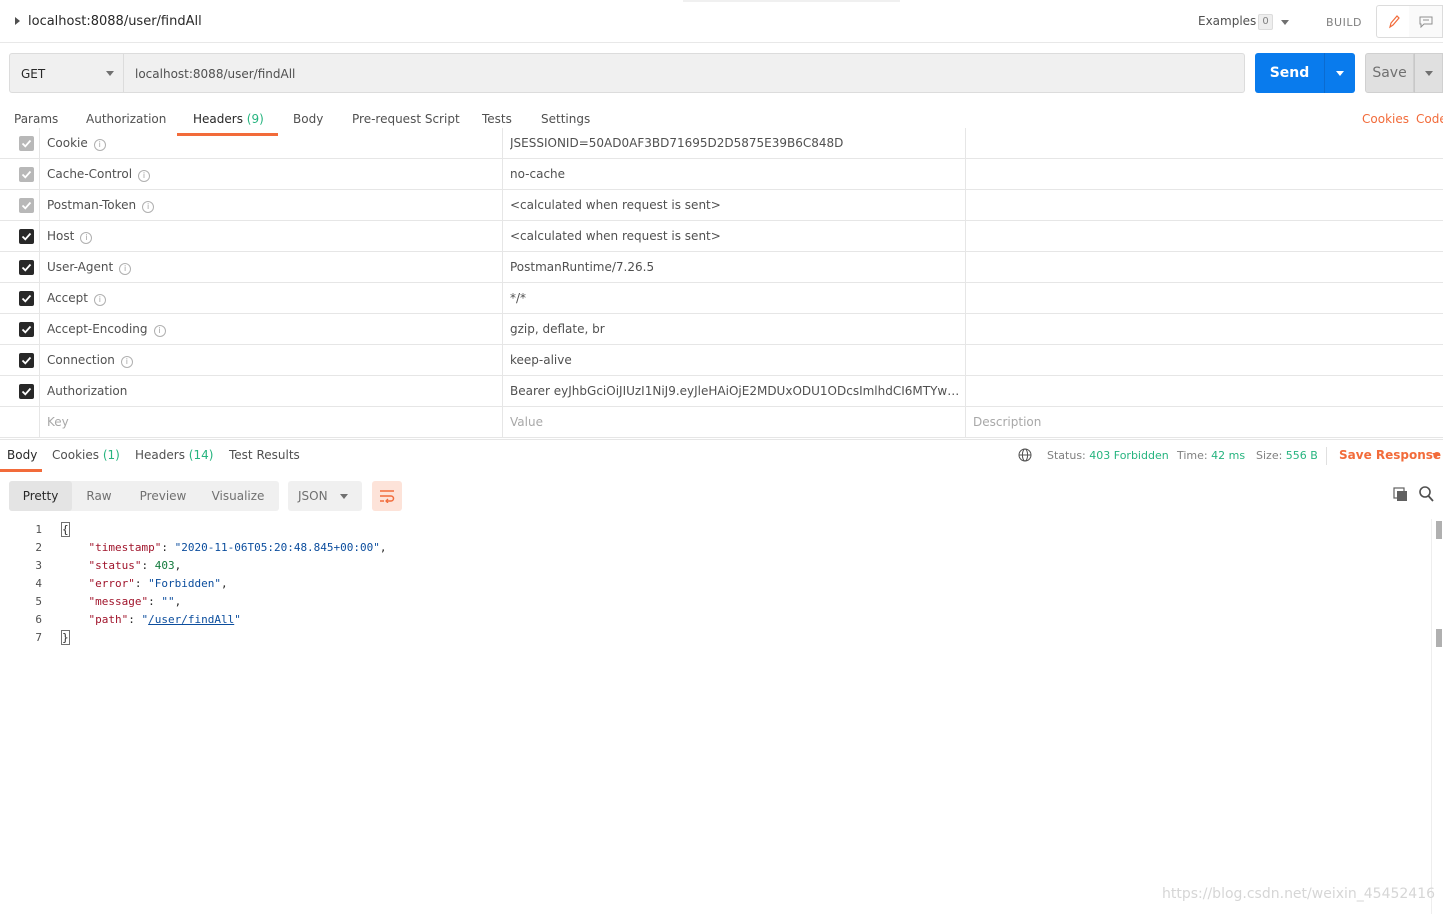  What do you see at coordinates (1301, 455) in the screenshot?
I see `size-value: 556 B` at bounding box center [1301, 455].